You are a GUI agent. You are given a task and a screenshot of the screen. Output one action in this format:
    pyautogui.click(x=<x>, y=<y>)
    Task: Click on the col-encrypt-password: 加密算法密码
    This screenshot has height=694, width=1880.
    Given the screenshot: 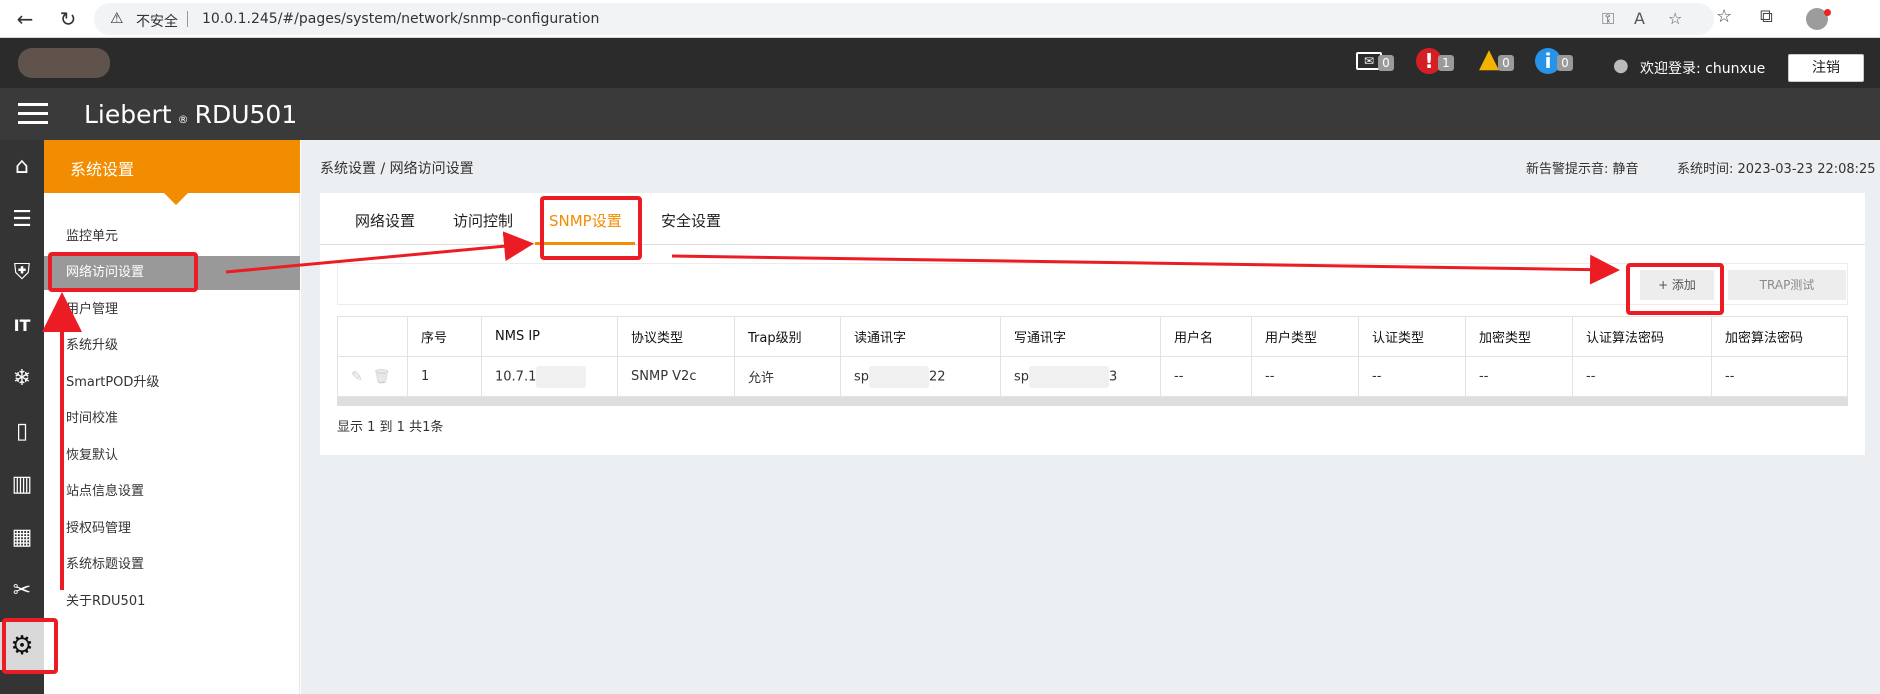 What is the action you would take?
    pyautogui.click(x=1779, y=336)
    